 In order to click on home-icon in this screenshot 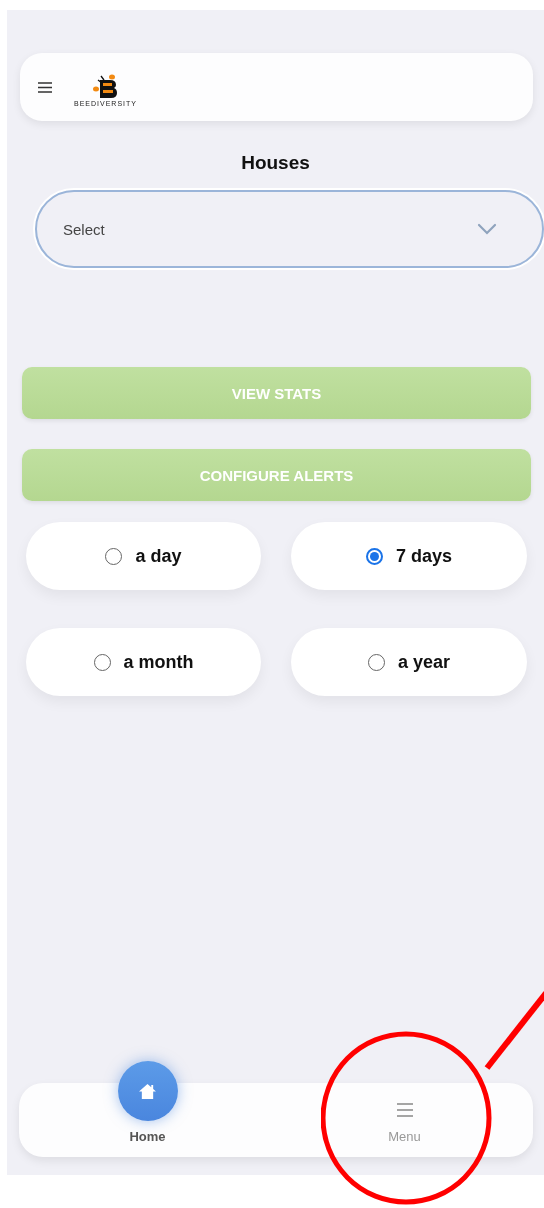, I will do `click(147, 1091)`.